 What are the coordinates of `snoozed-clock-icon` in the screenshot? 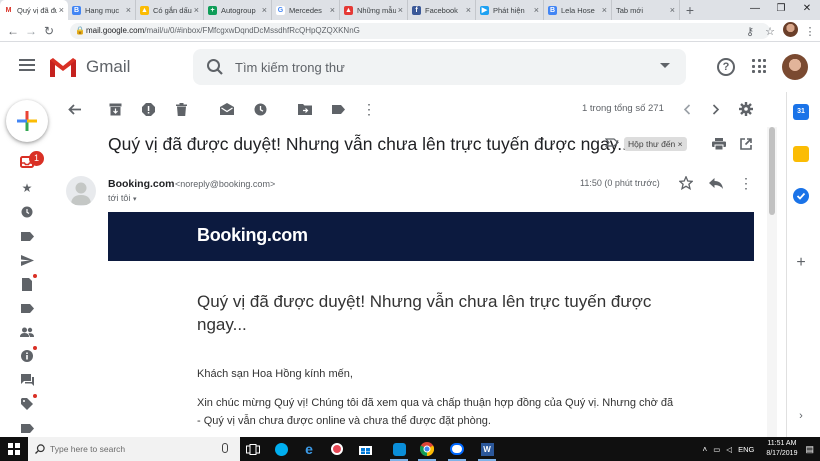 It's located at (27, 212).